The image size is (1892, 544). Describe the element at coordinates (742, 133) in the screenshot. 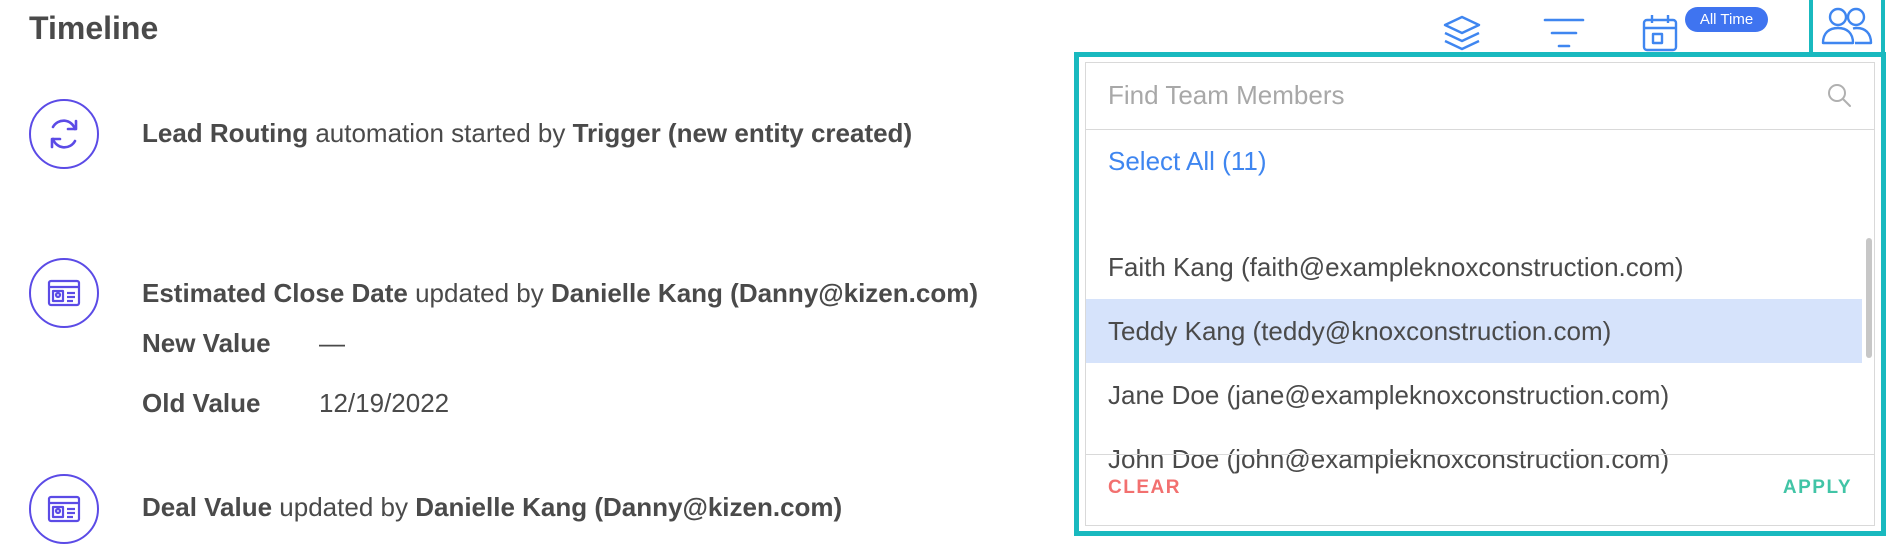

I see `event-actor: Trigger (new entity created)` at that location.